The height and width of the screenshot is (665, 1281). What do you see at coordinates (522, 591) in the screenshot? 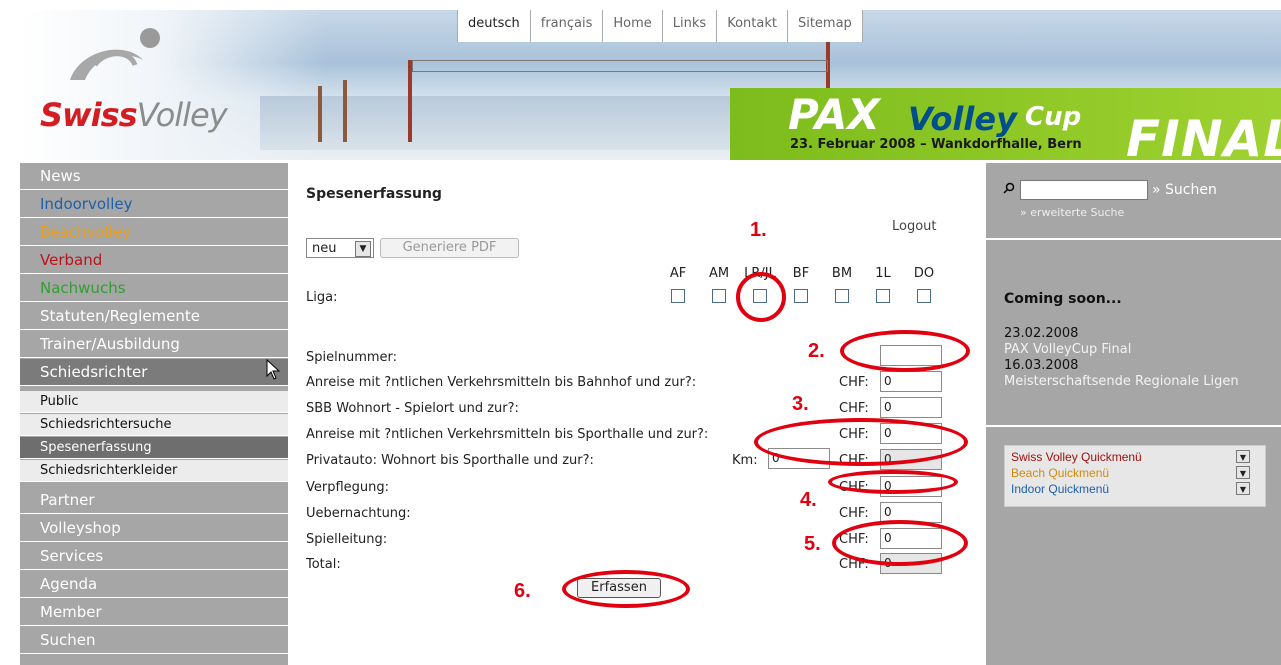
I see `annotation-number: 6.` at bounding box center [522, 591].